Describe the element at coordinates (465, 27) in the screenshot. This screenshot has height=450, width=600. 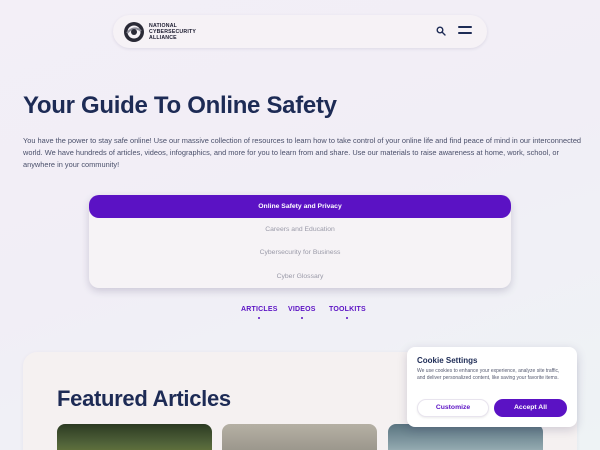
I see `menu-bar-top` at that location.